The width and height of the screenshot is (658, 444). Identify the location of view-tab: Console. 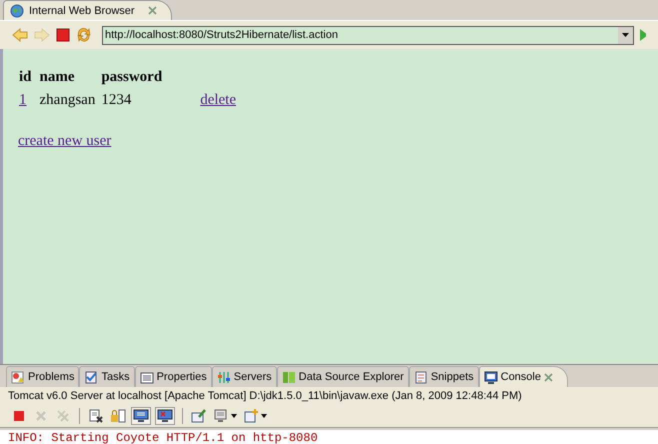
(523, 376).